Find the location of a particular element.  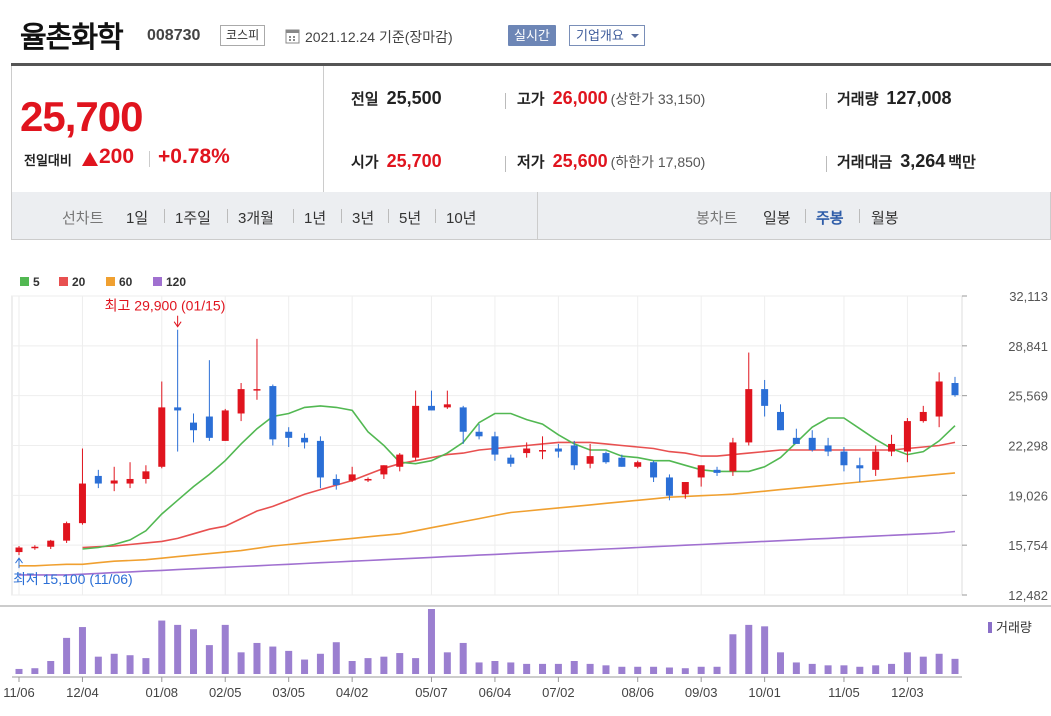

x-tick-label: 02/05 is located at coordinates (225, 692).